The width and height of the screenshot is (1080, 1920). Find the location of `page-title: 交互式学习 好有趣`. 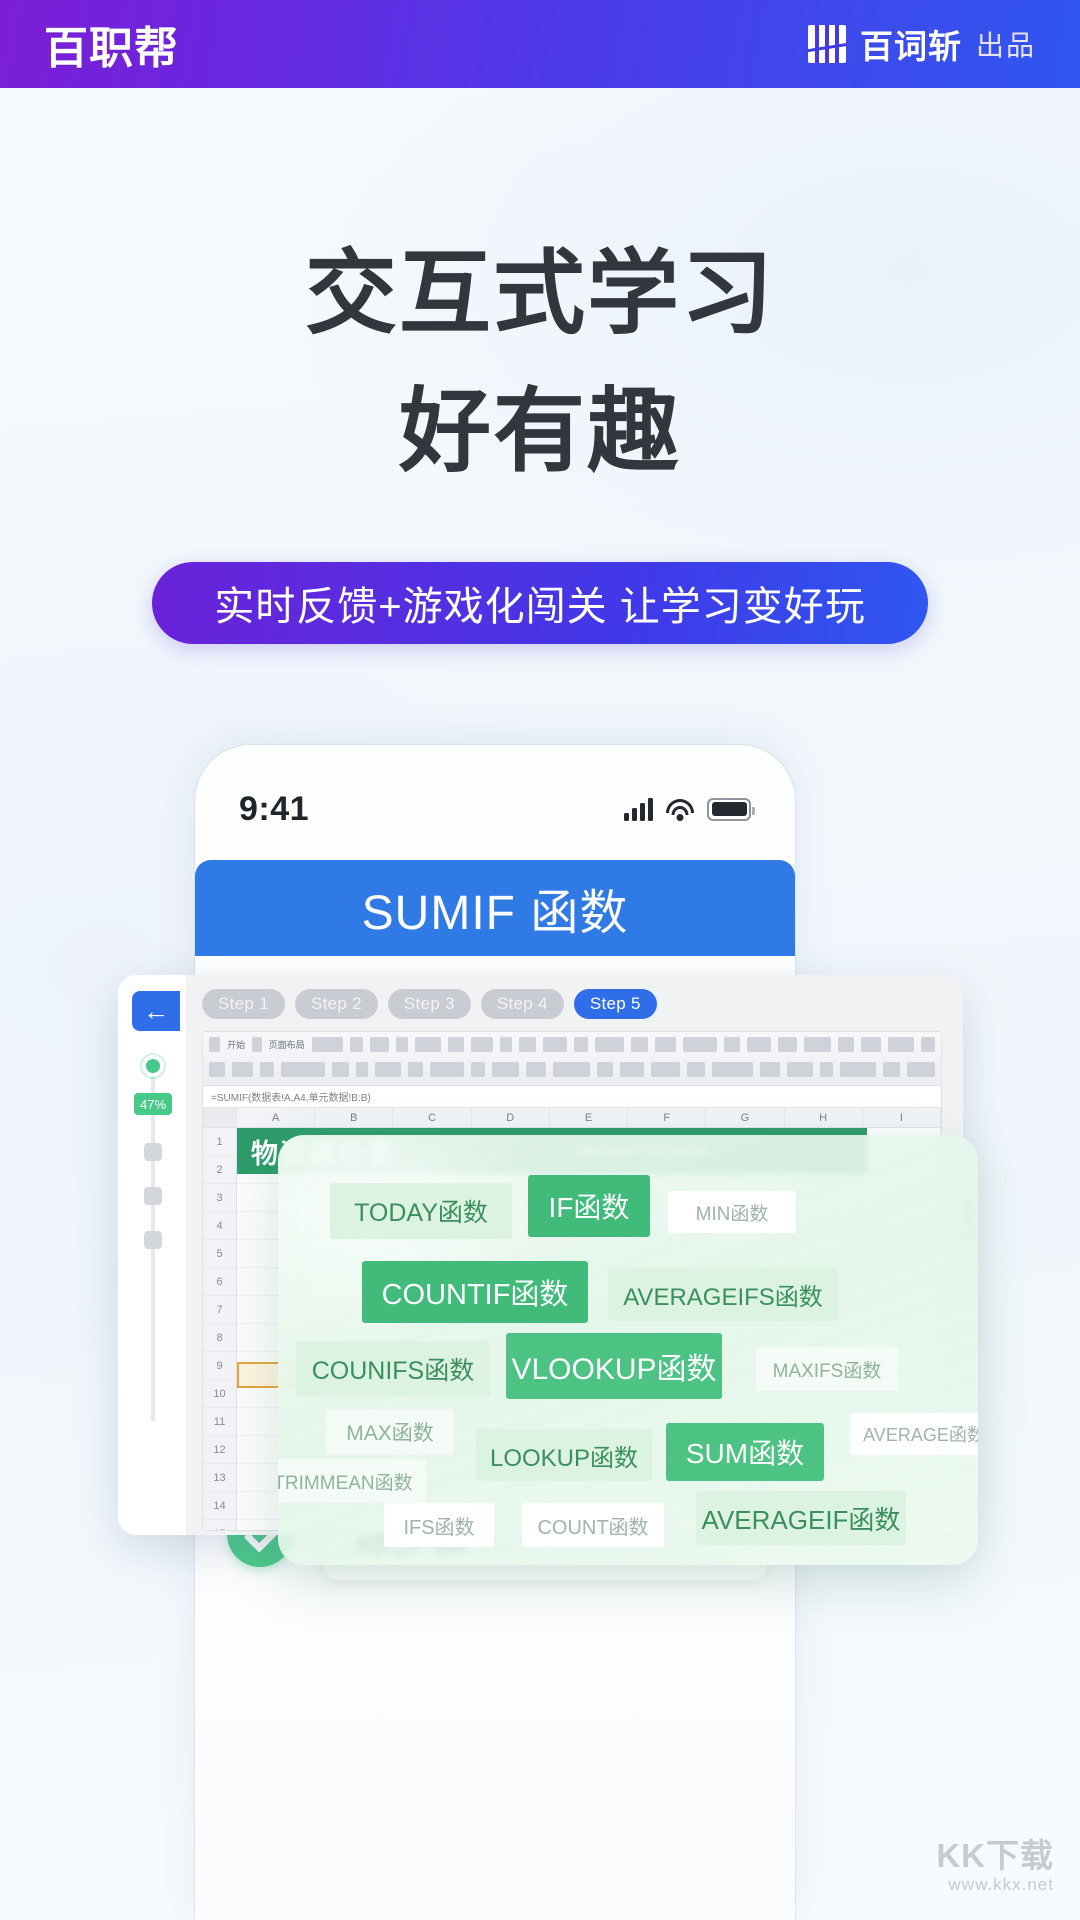

page-title: 交互式学习 好有趣 is located at coordinates (540, 363).